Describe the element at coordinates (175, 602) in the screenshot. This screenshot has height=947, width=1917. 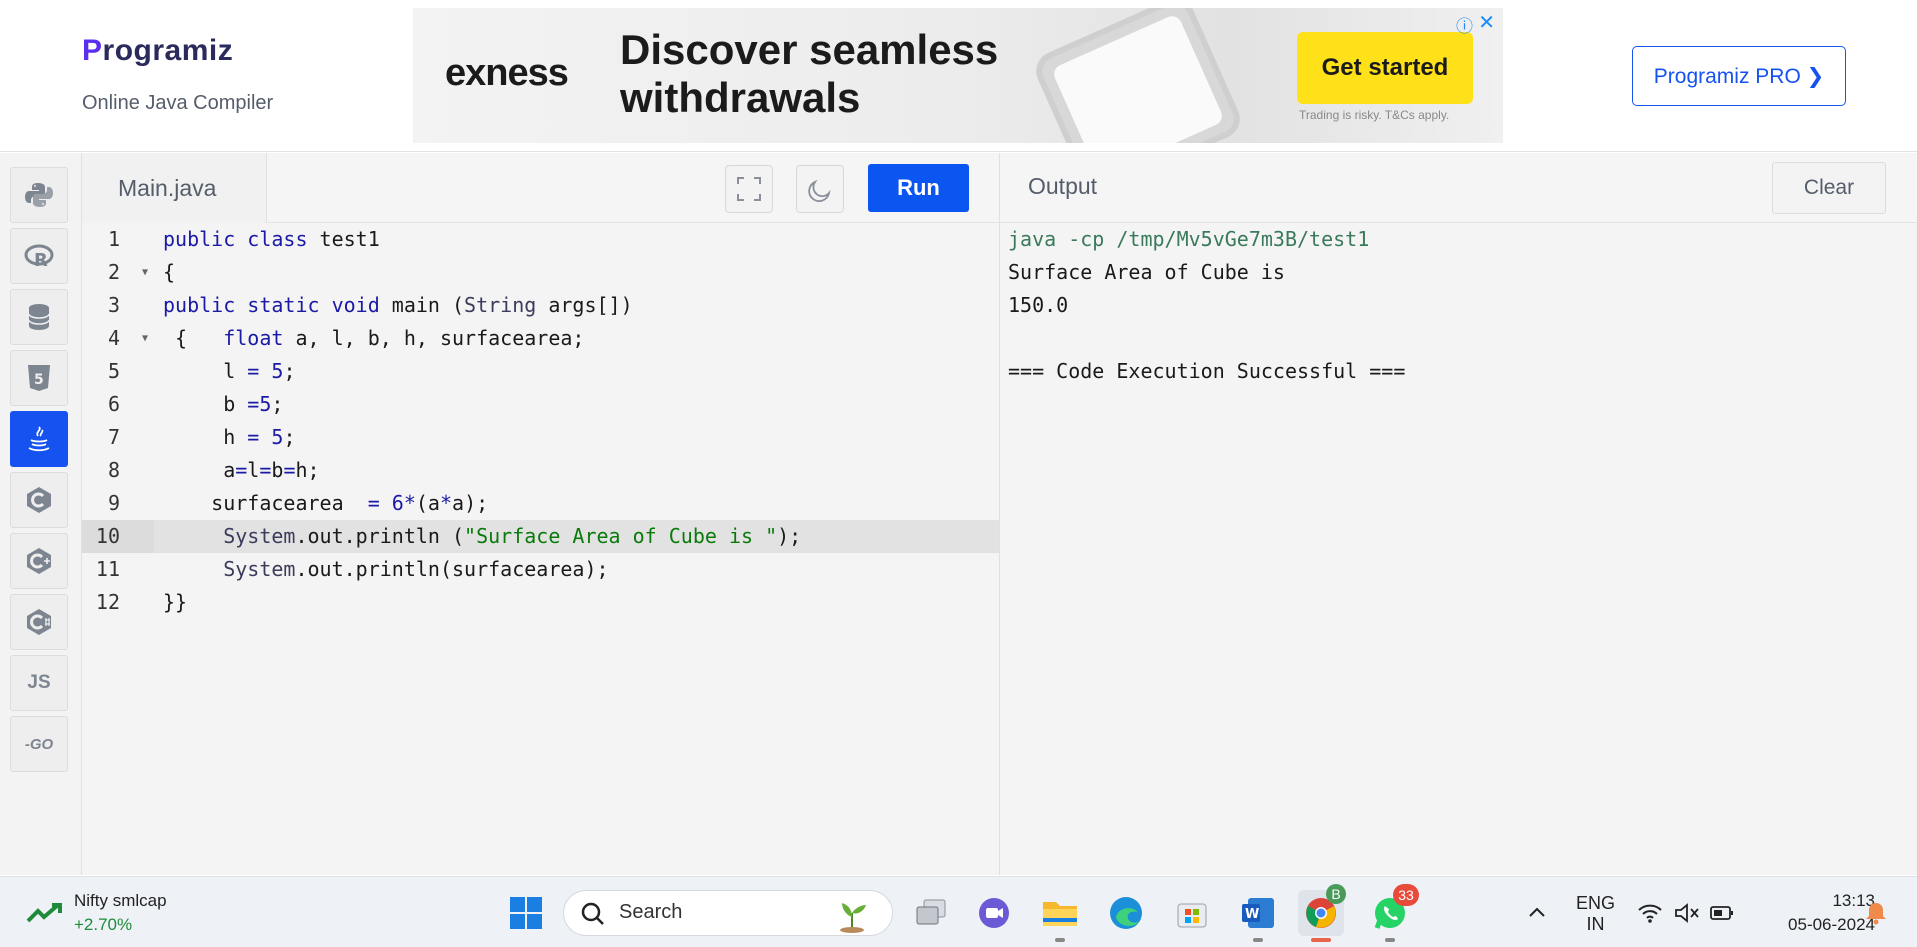
I see `code-text: }}` at that location.